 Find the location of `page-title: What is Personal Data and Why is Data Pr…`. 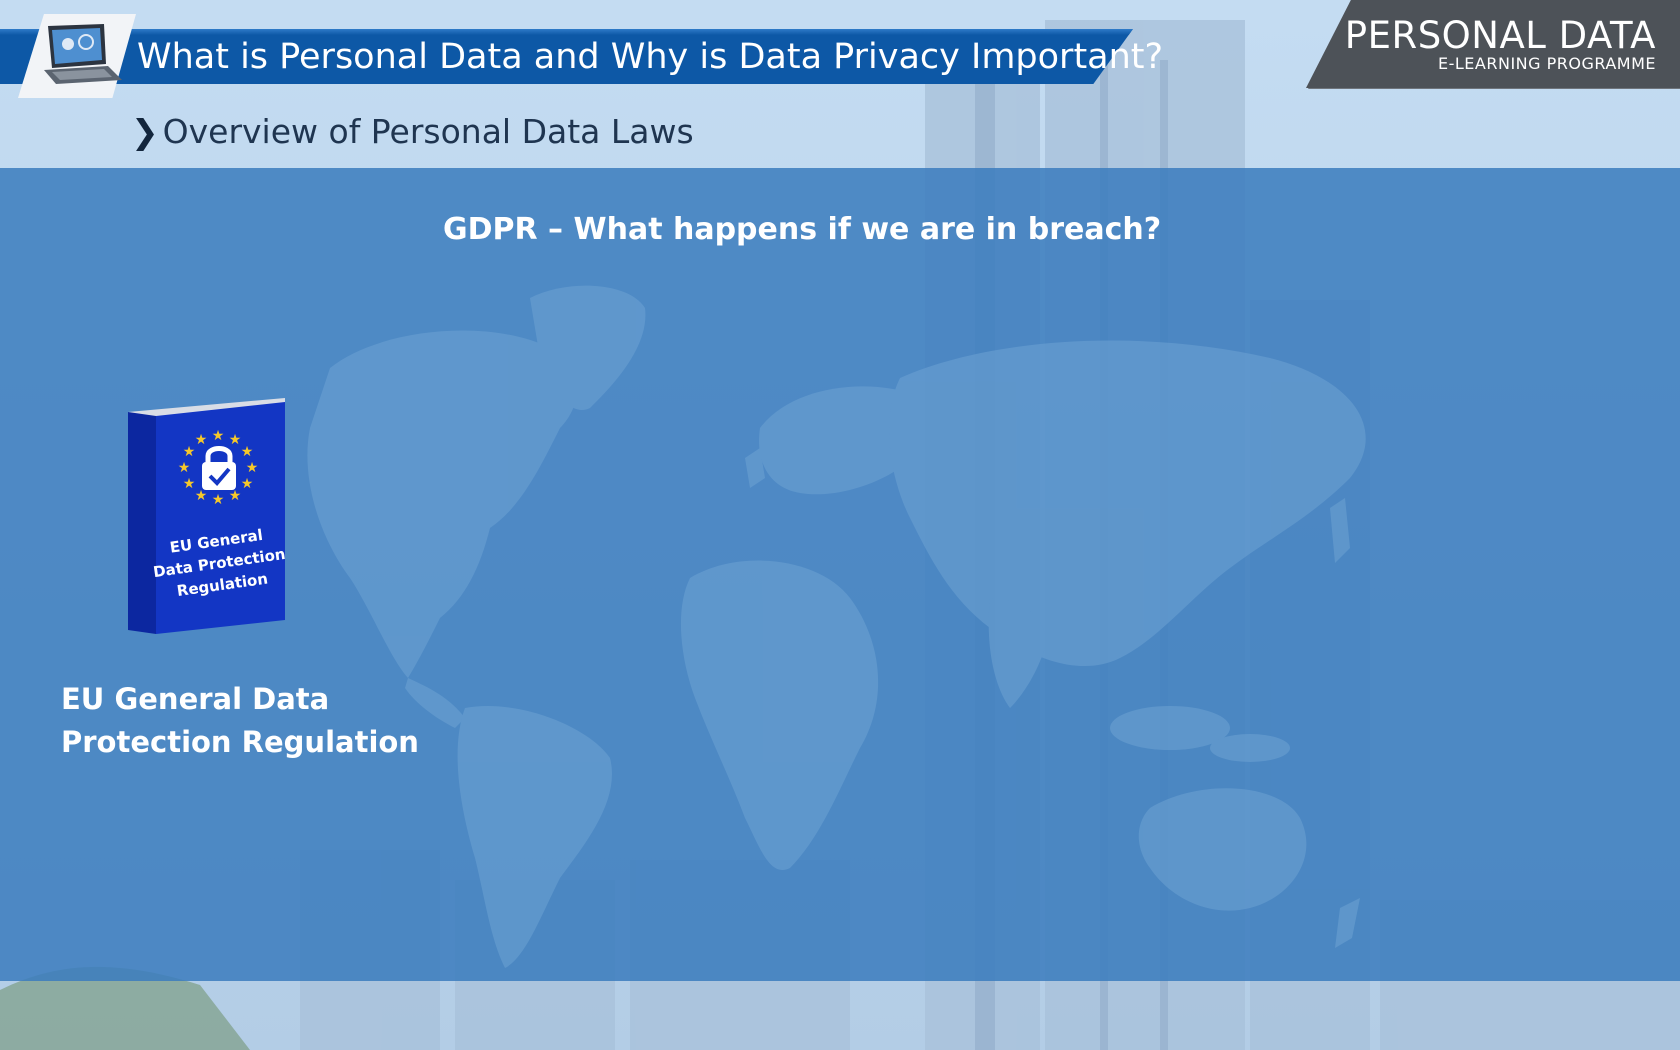

page-title: What is Personal Data and Why is Data Pr… is located at coordinates (650, 57).